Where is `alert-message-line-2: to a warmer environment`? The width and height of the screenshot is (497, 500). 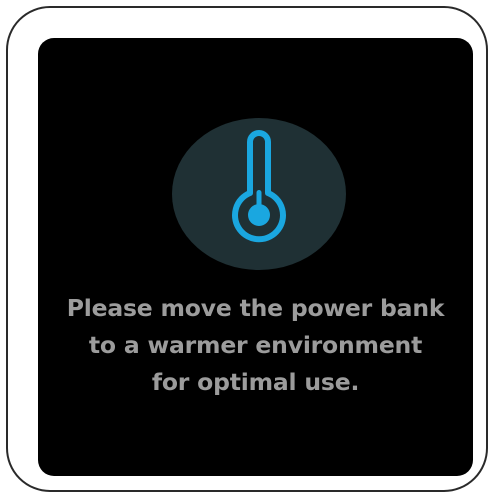
alert-message-line-2: to a warmer environment is located at coordinates (255, 345).